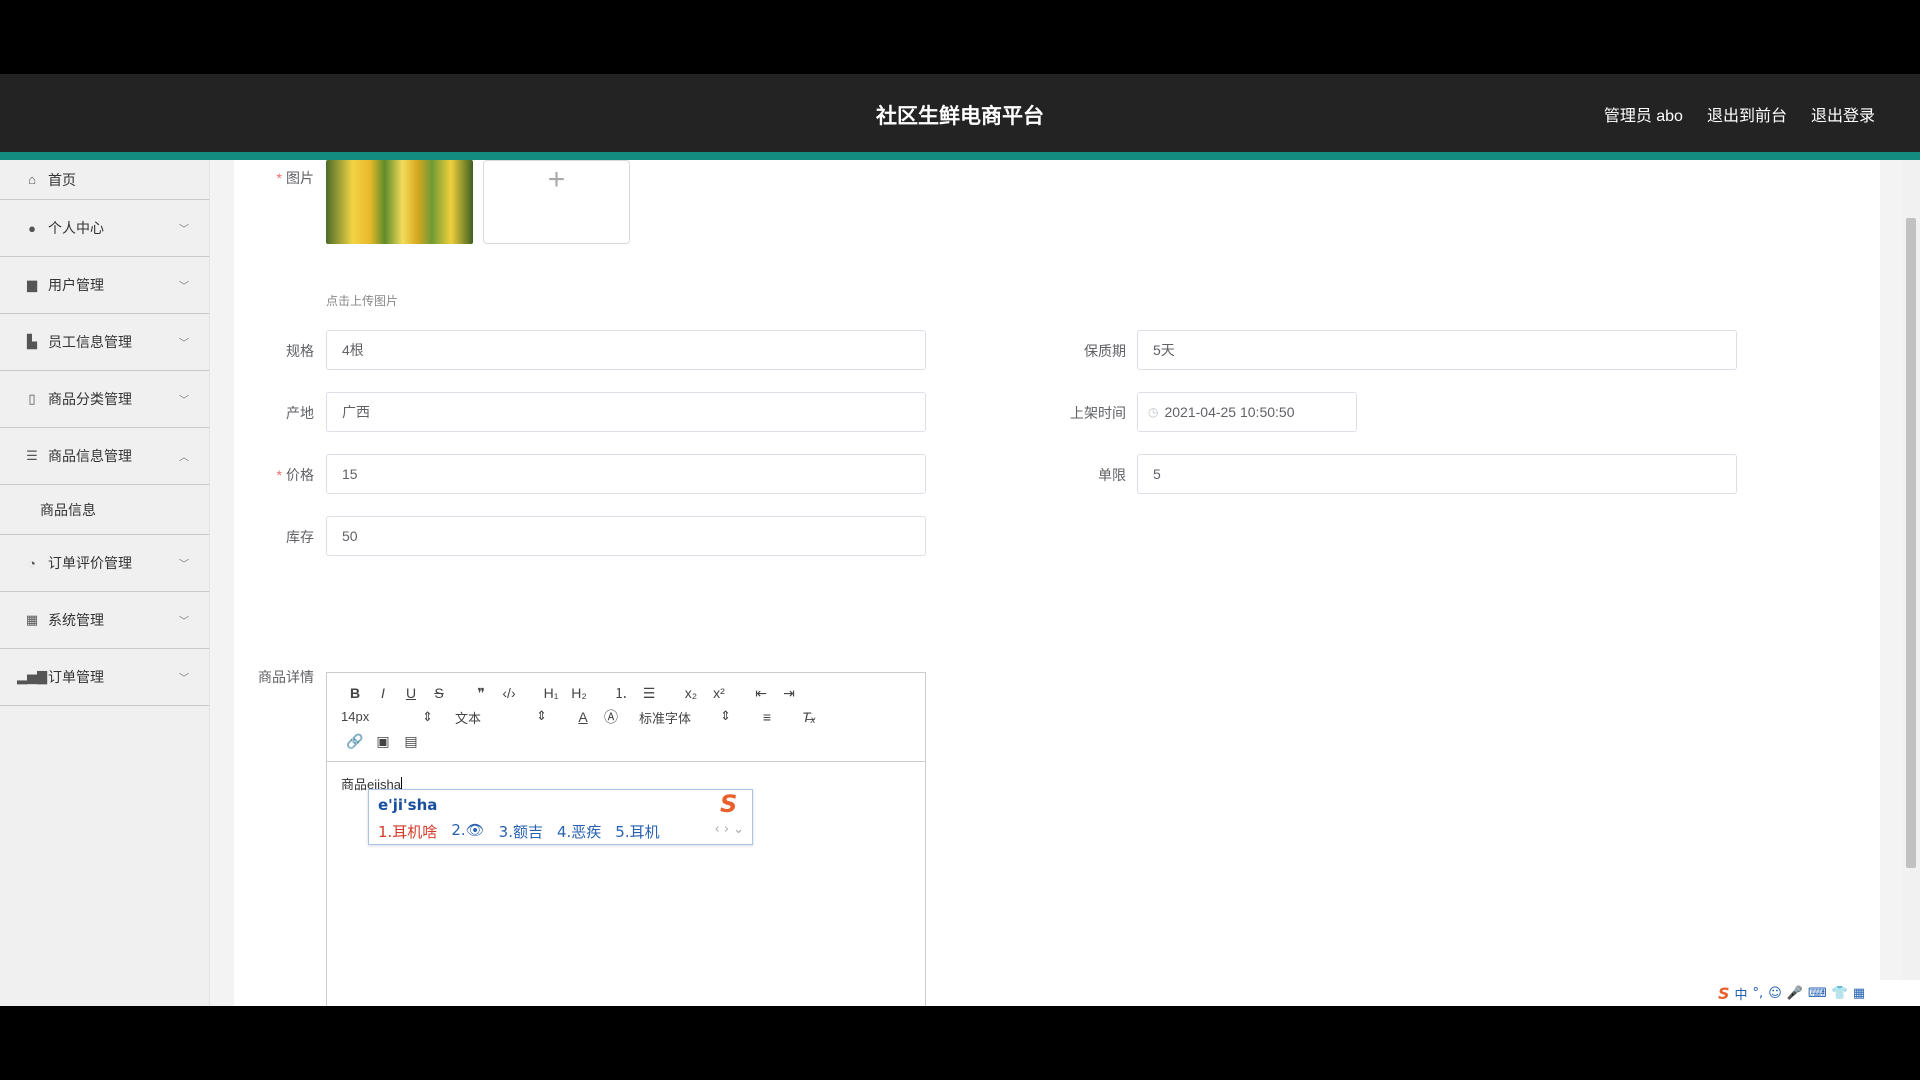 The width and height of the screenshot is (1920, 1080). I want to click on sidebar-item-label: 订单评价管理, so click(90, 563).